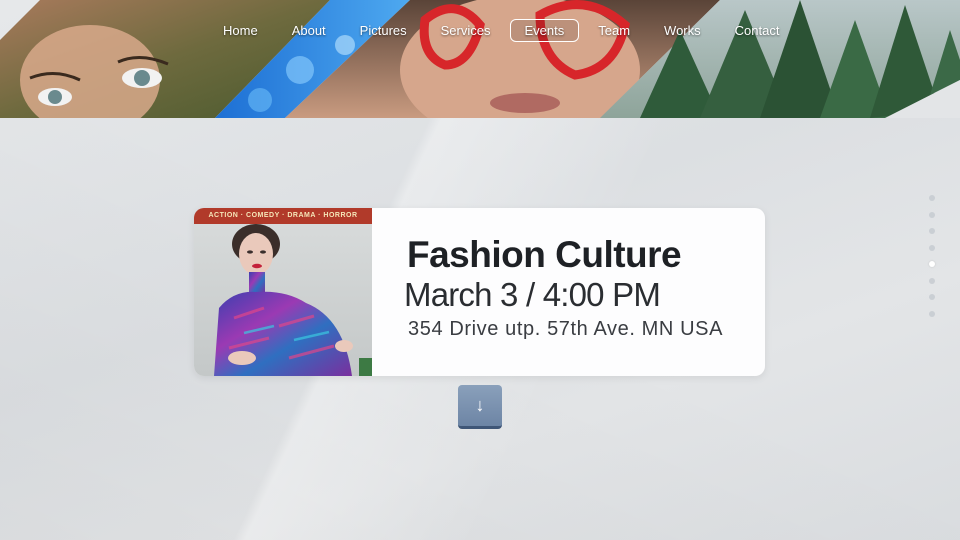 The height and width of the screenshot is (540, 960). What do you see at coordinates (283, 216) in the screenshot?
I see `poster-caption: ACTION · COMEDY · DRAMA · HORROR` at bounding box center [283, 216].